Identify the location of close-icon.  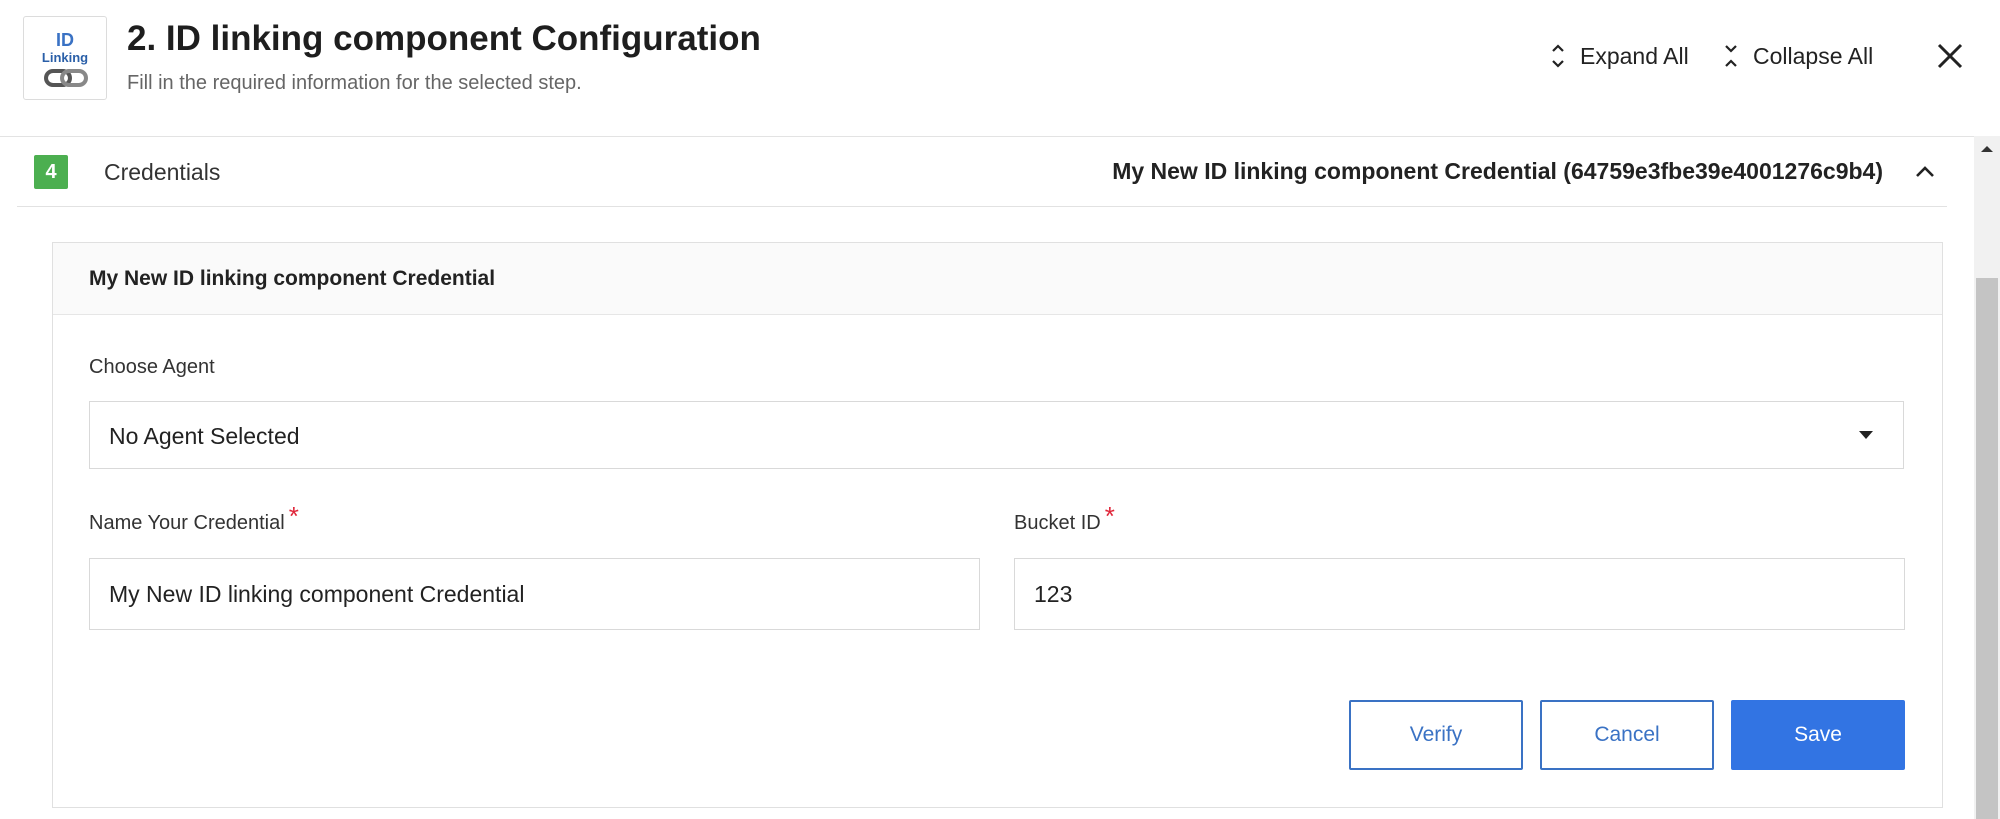
(1950, 56).